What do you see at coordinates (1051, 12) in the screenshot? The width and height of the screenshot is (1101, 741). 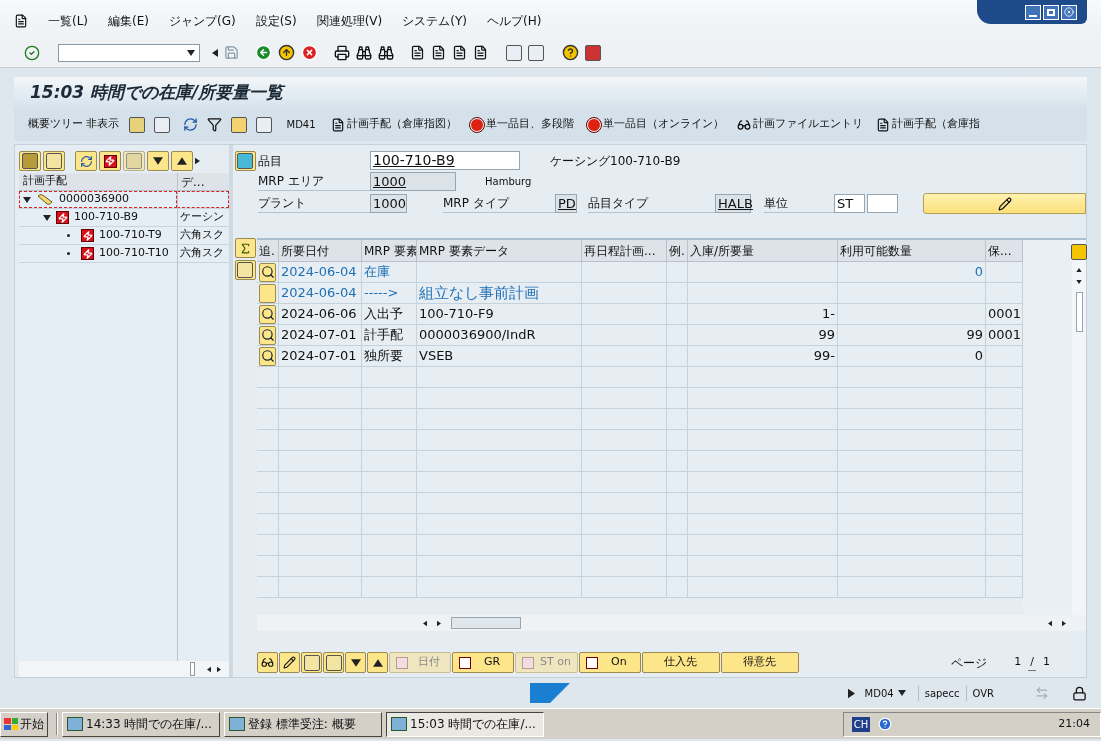 I see `restore-button` at bounding box center [1051, 12].